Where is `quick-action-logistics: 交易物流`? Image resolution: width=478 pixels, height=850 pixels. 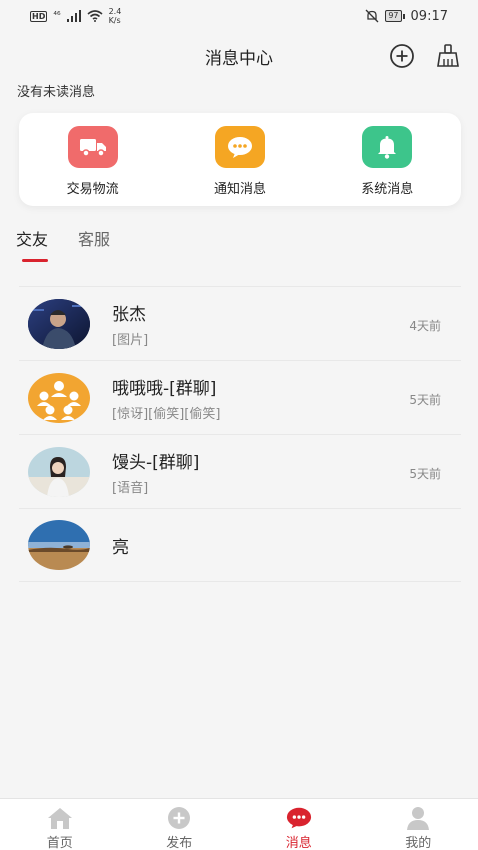 quick-action-logistics: 交易物流 is located at coordinates (93, 161).